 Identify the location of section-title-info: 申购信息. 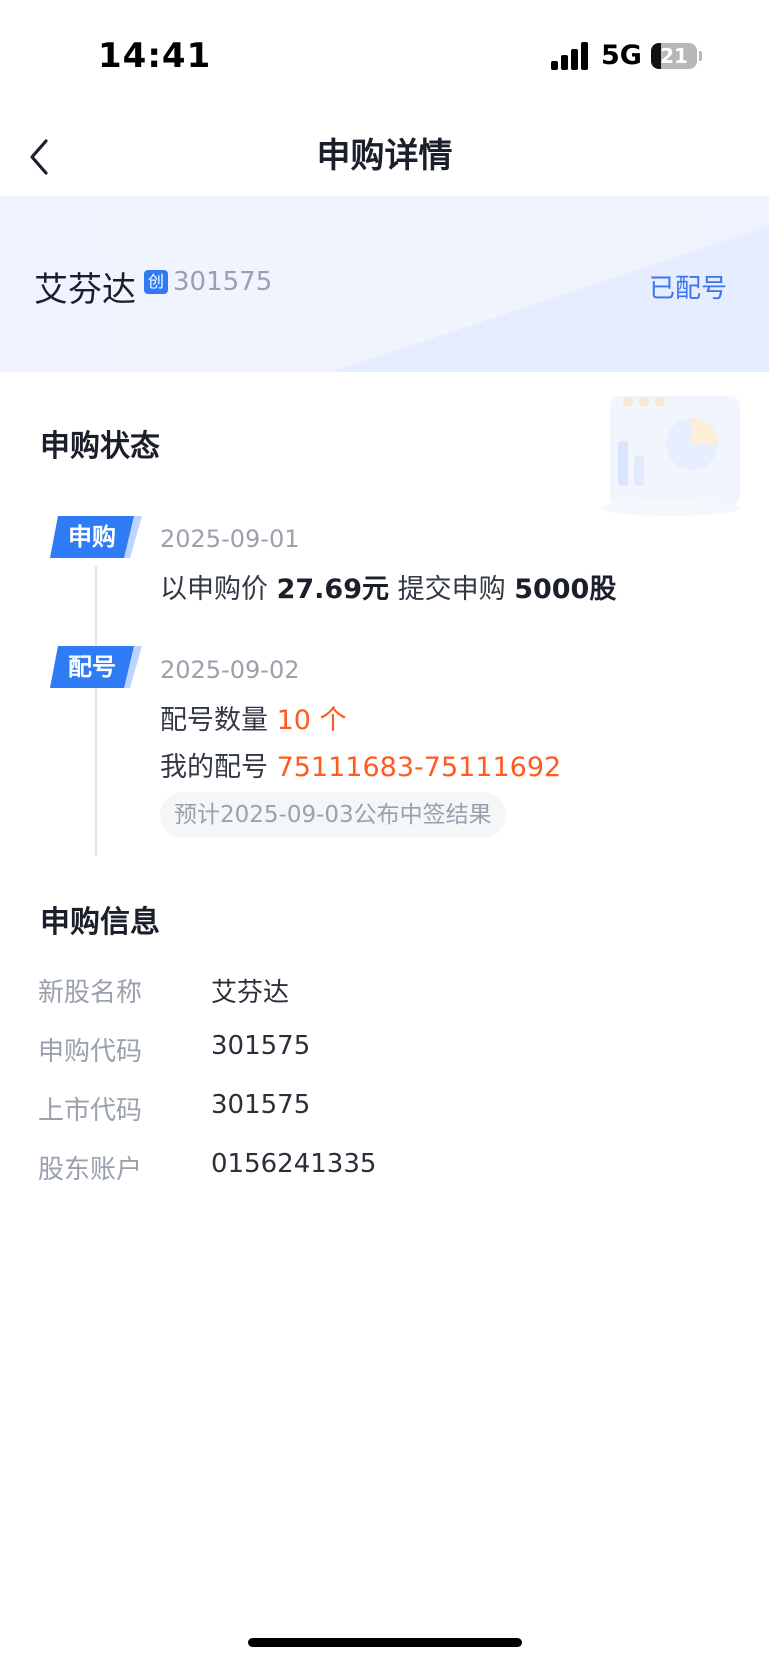
(100, 922).